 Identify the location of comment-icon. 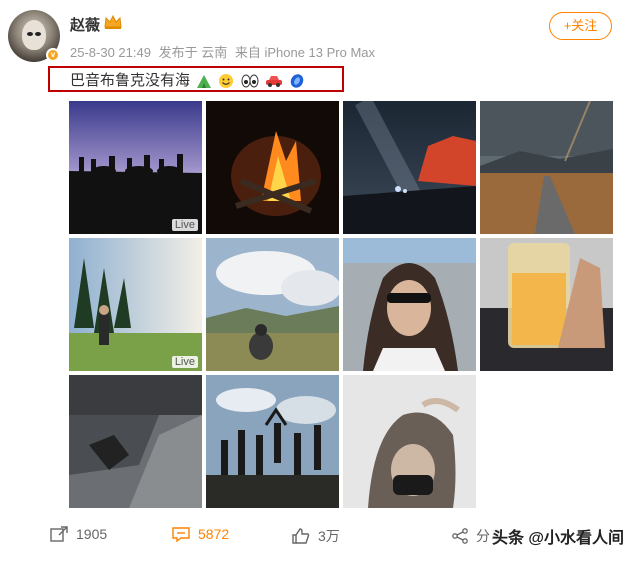
(181, 534).